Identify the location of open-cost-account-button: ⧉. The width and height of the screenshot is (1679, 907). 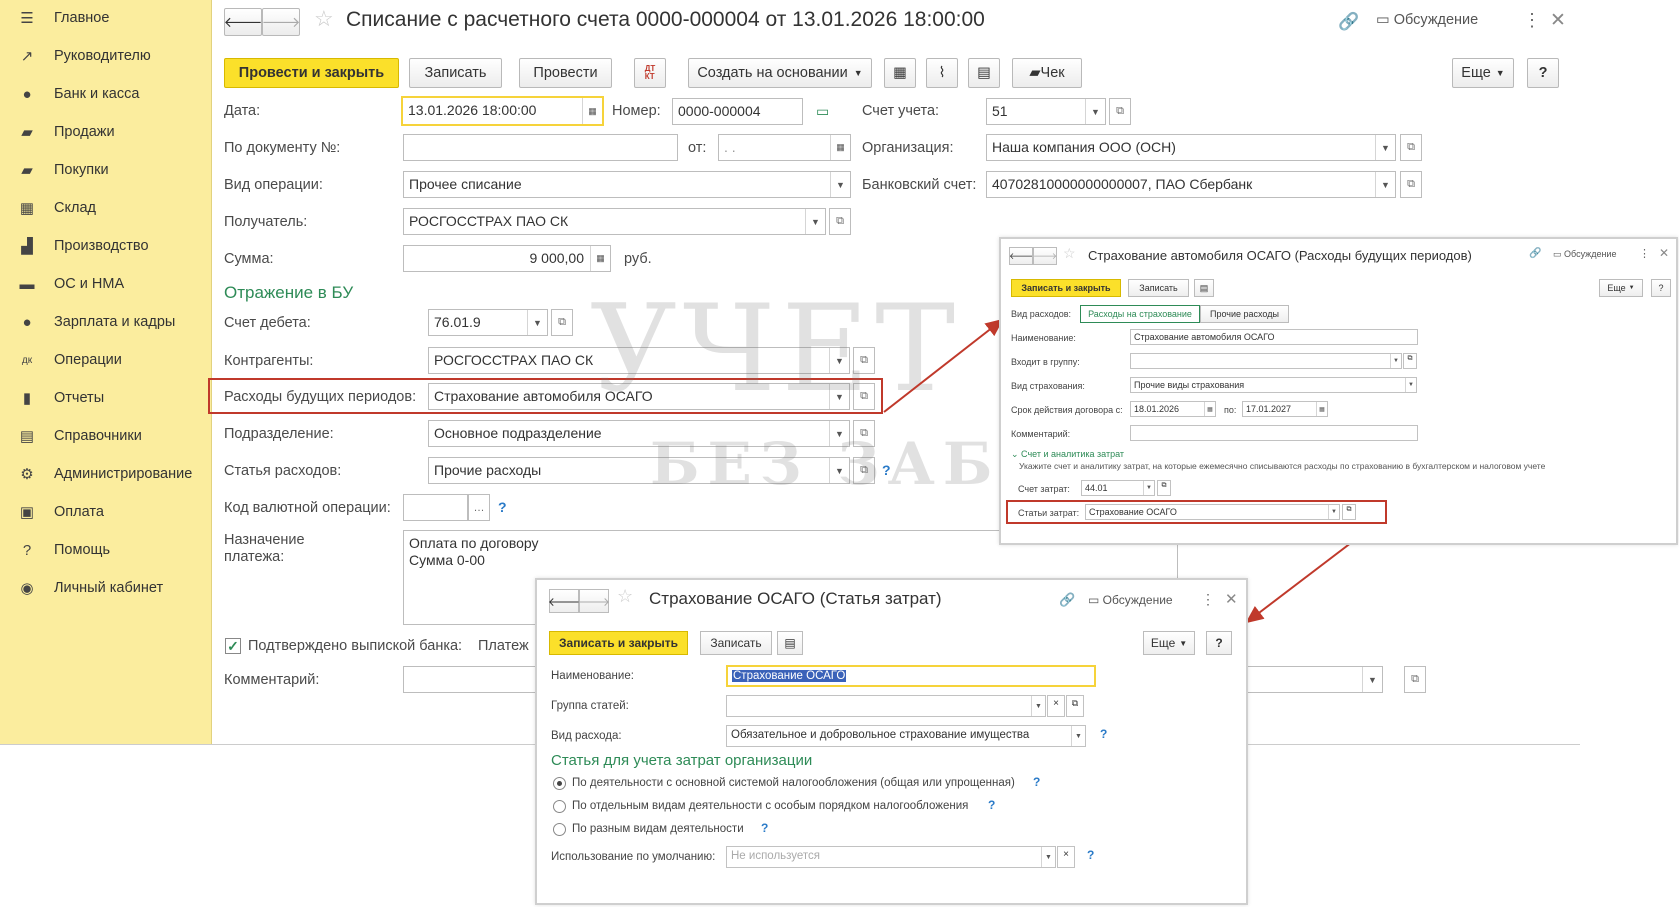
(1164, 488).